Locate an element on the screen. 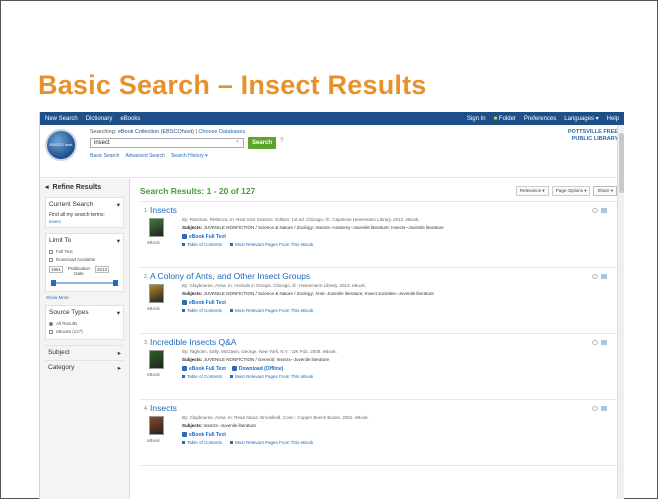 Image resolution: width=658 pixels, height=499 pixels. publication-type-label: eBook is located at coordinates (153, 440).